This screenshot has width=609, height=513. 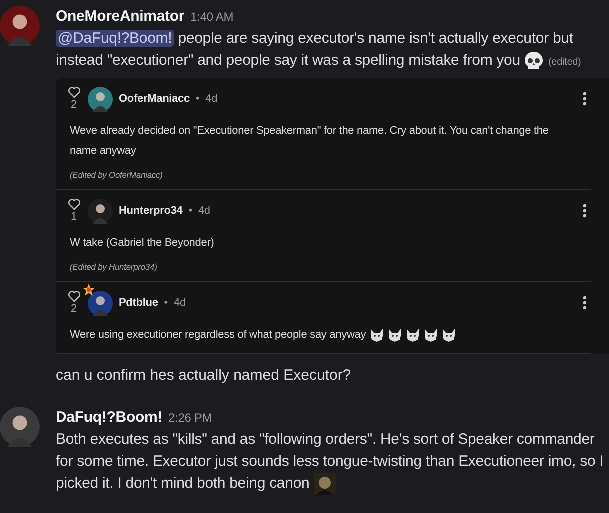 What do you see at coordinates (117, 175) in the screenshot?
I see `edit-note: (Edited by OoferManiacc)` at bounding box center [117, 175].